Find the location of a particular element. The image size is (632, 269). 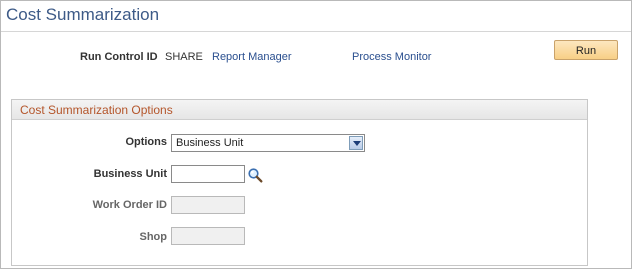

shop-input is located at coordinates (208, 236).